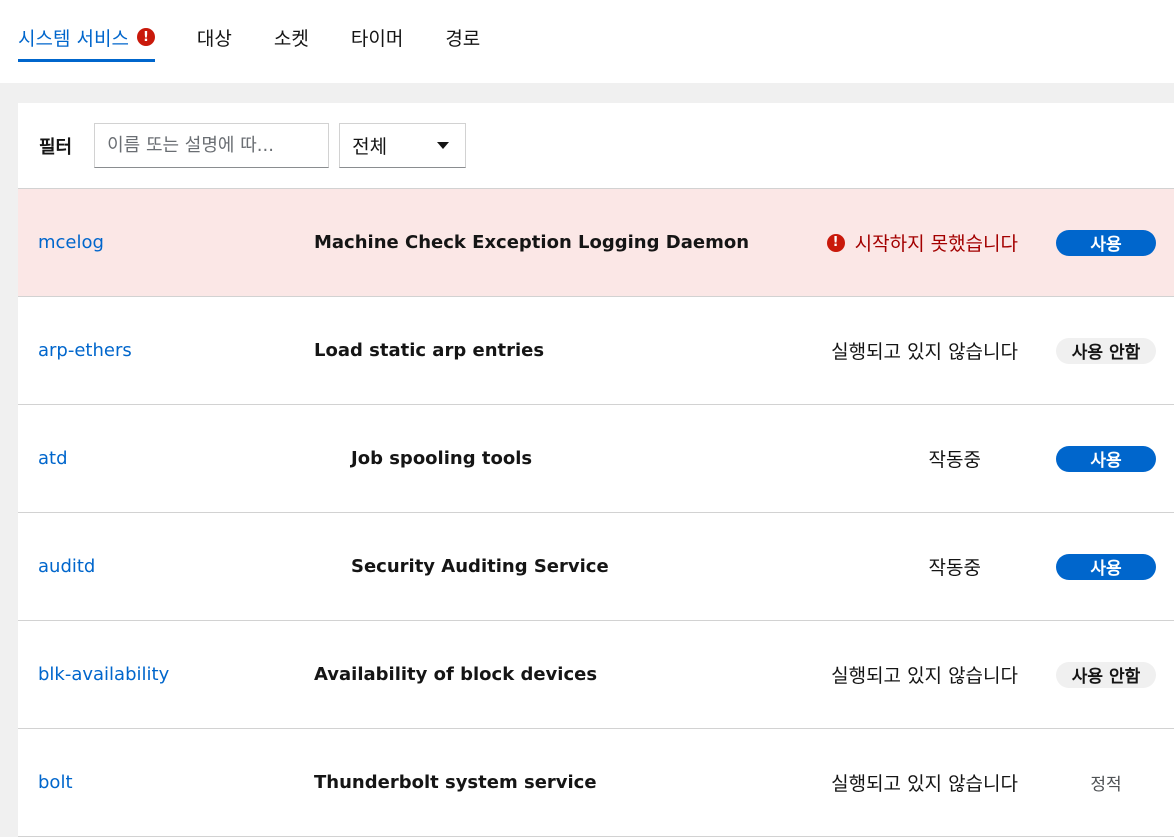  I want to click on tab-timers: 타이머, so click(377, 31).